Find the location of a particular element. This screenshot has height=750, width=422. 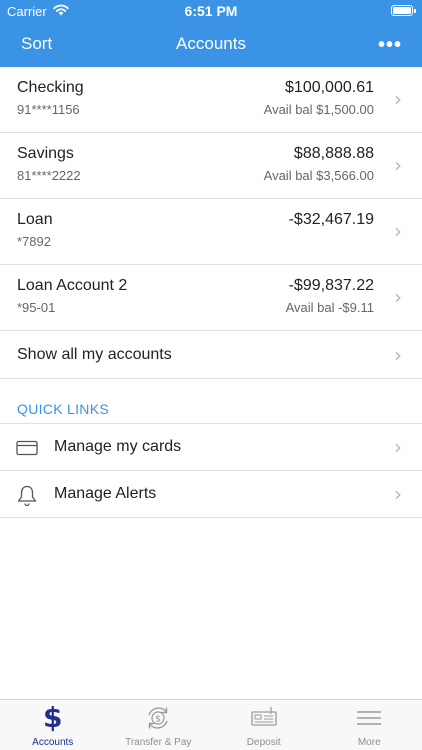

tab-more: More is located at coordinates (369, 725).